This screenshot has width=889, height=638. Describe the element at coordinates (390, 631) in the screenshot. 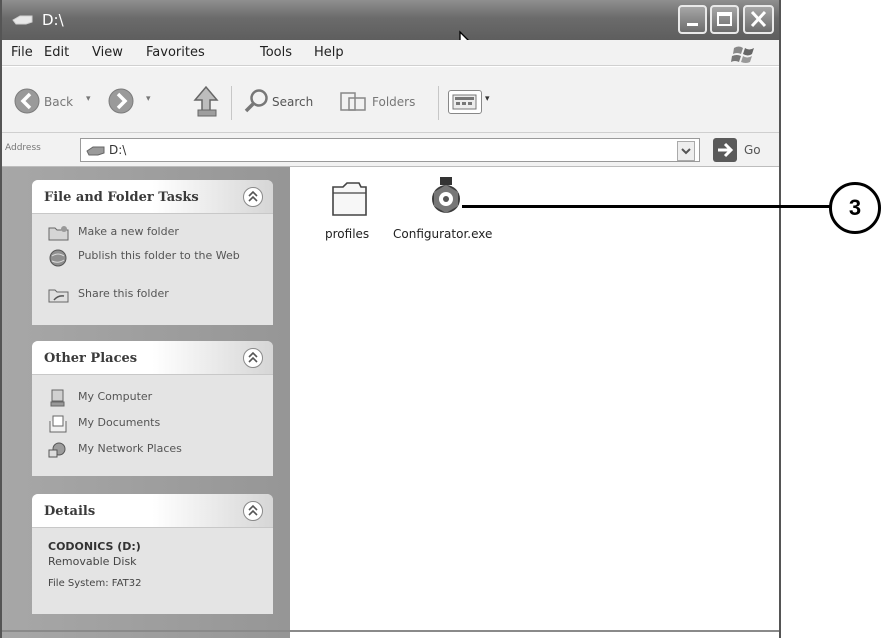

I see `window-bottom-border` at that location.